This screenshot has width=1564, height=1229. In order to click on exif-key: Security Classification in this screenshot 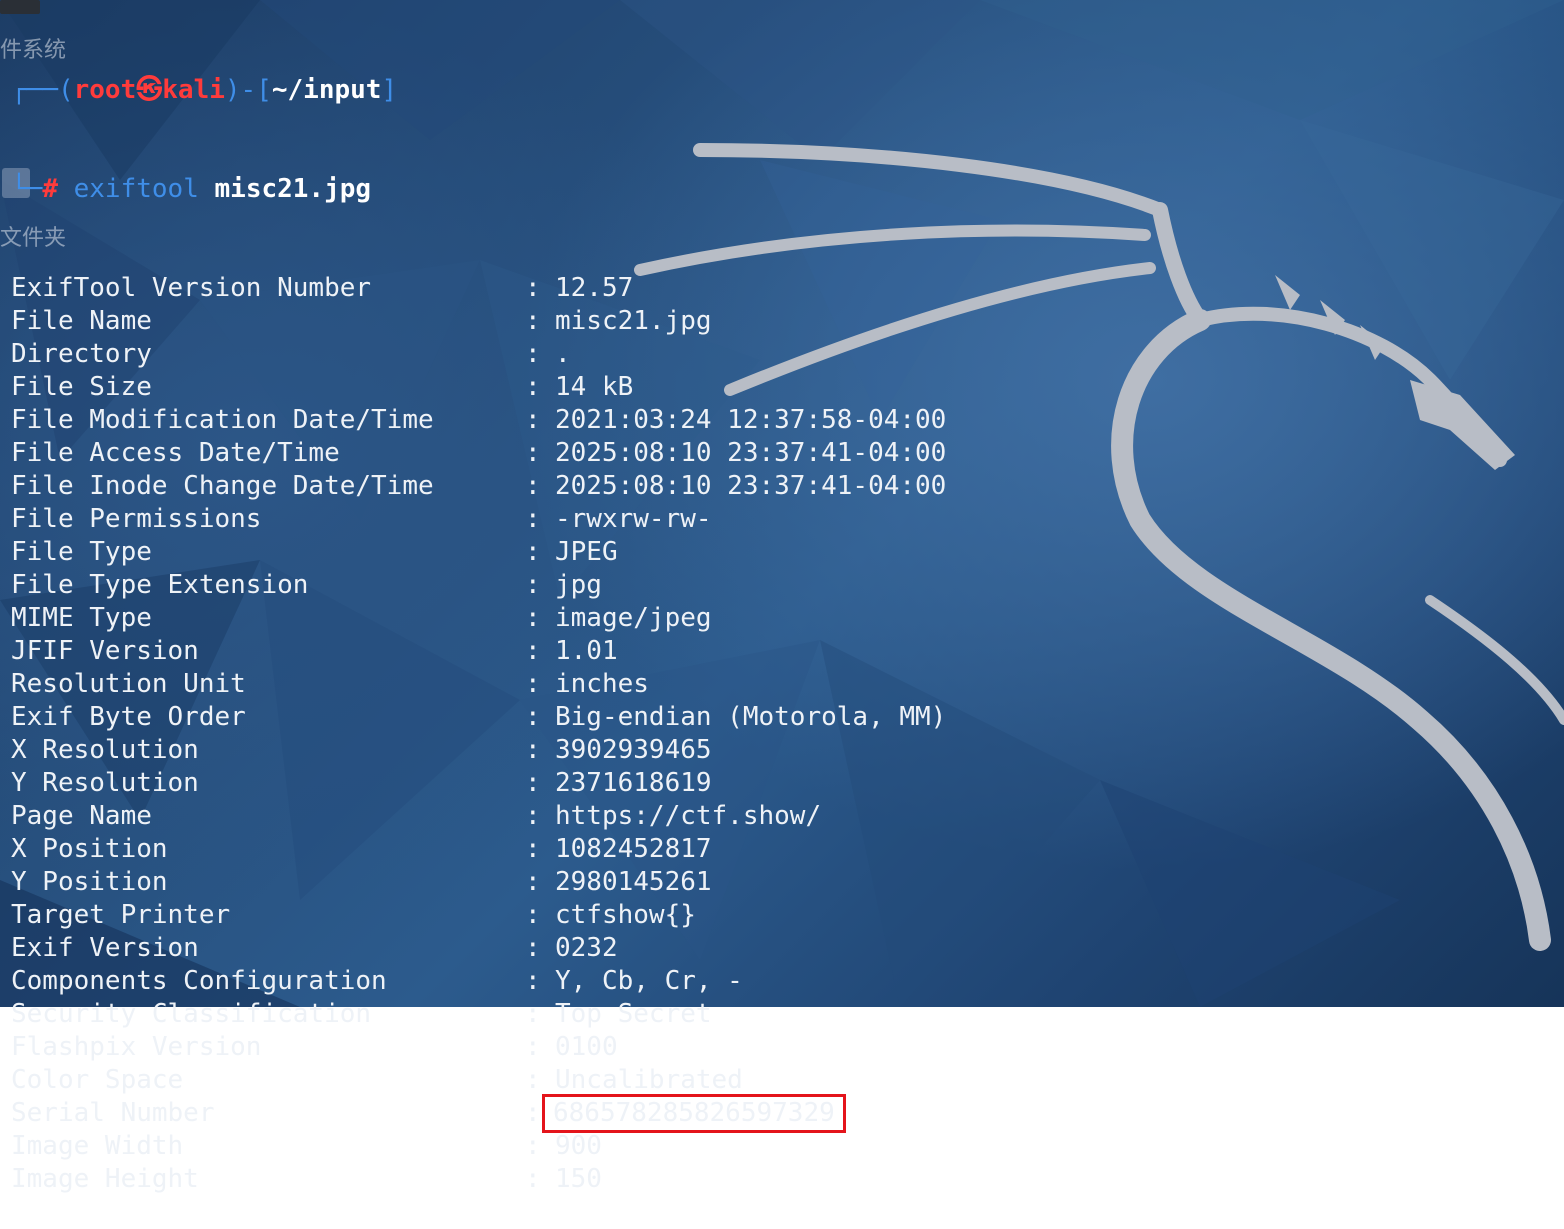, I will do `click(191, 1014)`.